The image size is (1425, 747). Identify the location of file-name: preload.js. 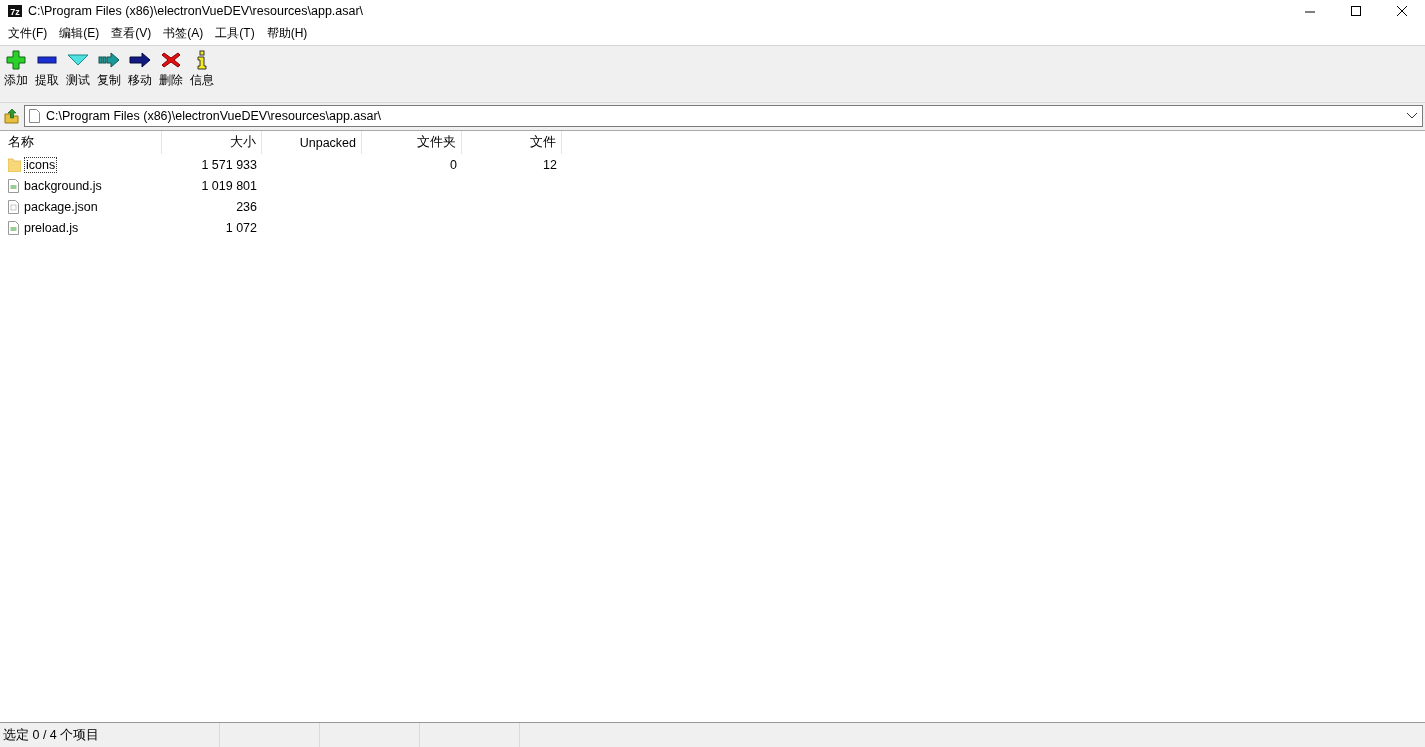
(51, 227).